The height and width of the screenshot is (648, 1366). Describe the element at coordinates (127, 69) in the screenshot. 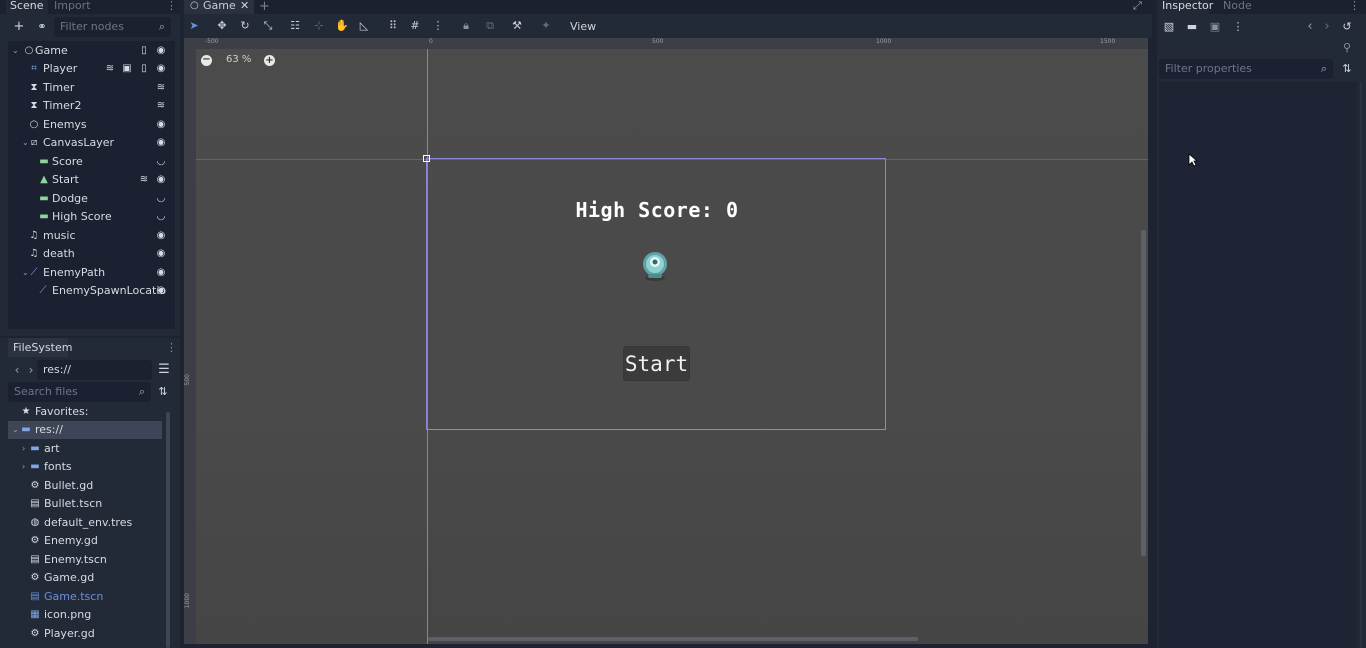

I see `group-icon: ▣` at that location.